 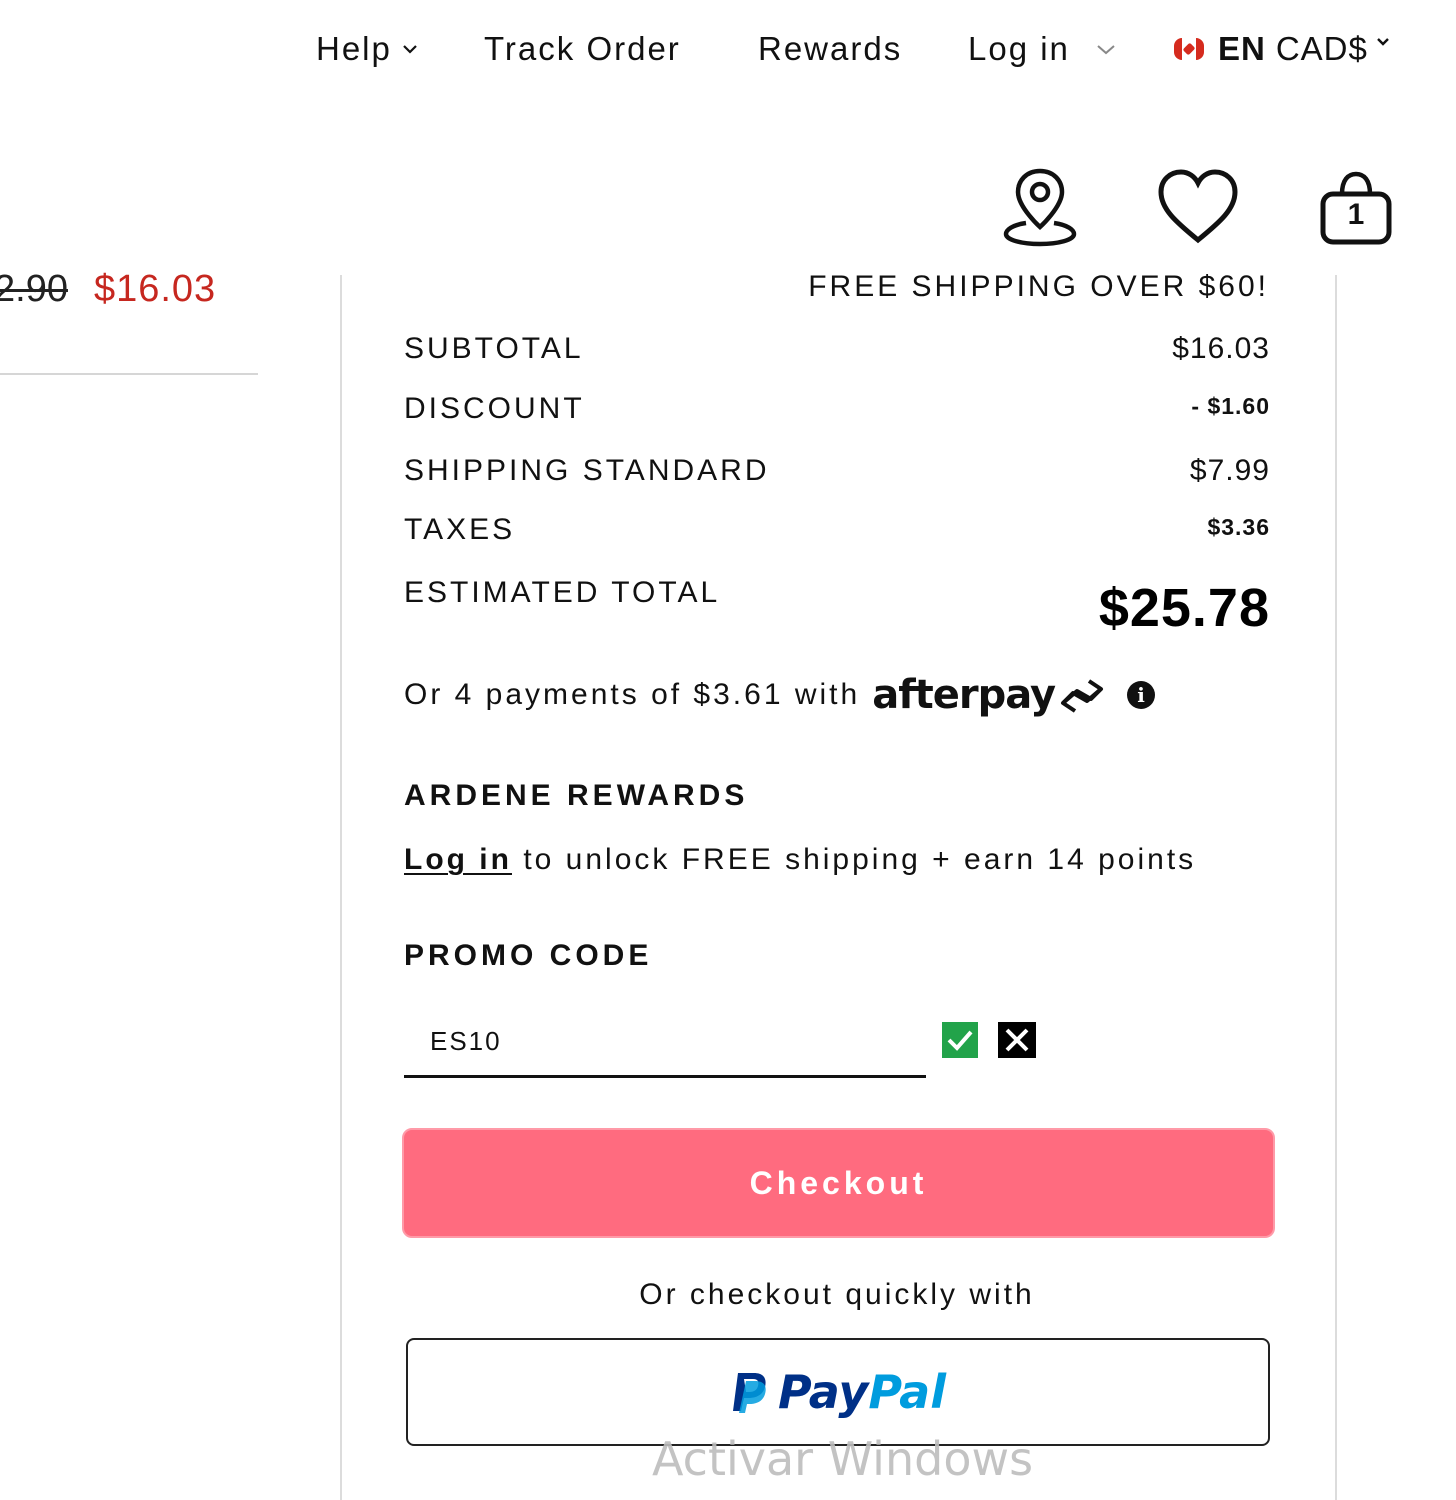 What do you see at coordinates (632, 694) in the screenshot?
I see `afterpay-text: Or 4 payments of $3.61 with` at bounding box center [632, 694].